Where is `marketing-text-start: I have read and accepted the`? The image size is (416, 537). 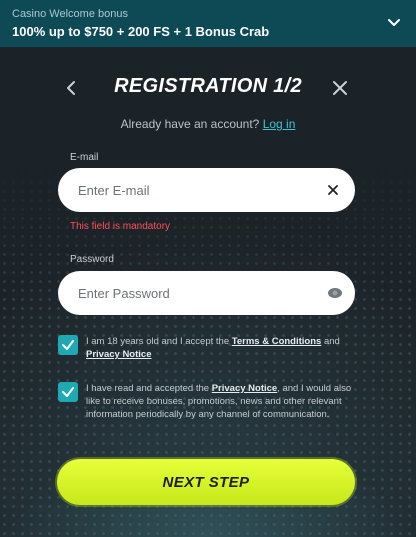
marketing-text-start: I have read and accepted the is located at coordinates (149, 388).